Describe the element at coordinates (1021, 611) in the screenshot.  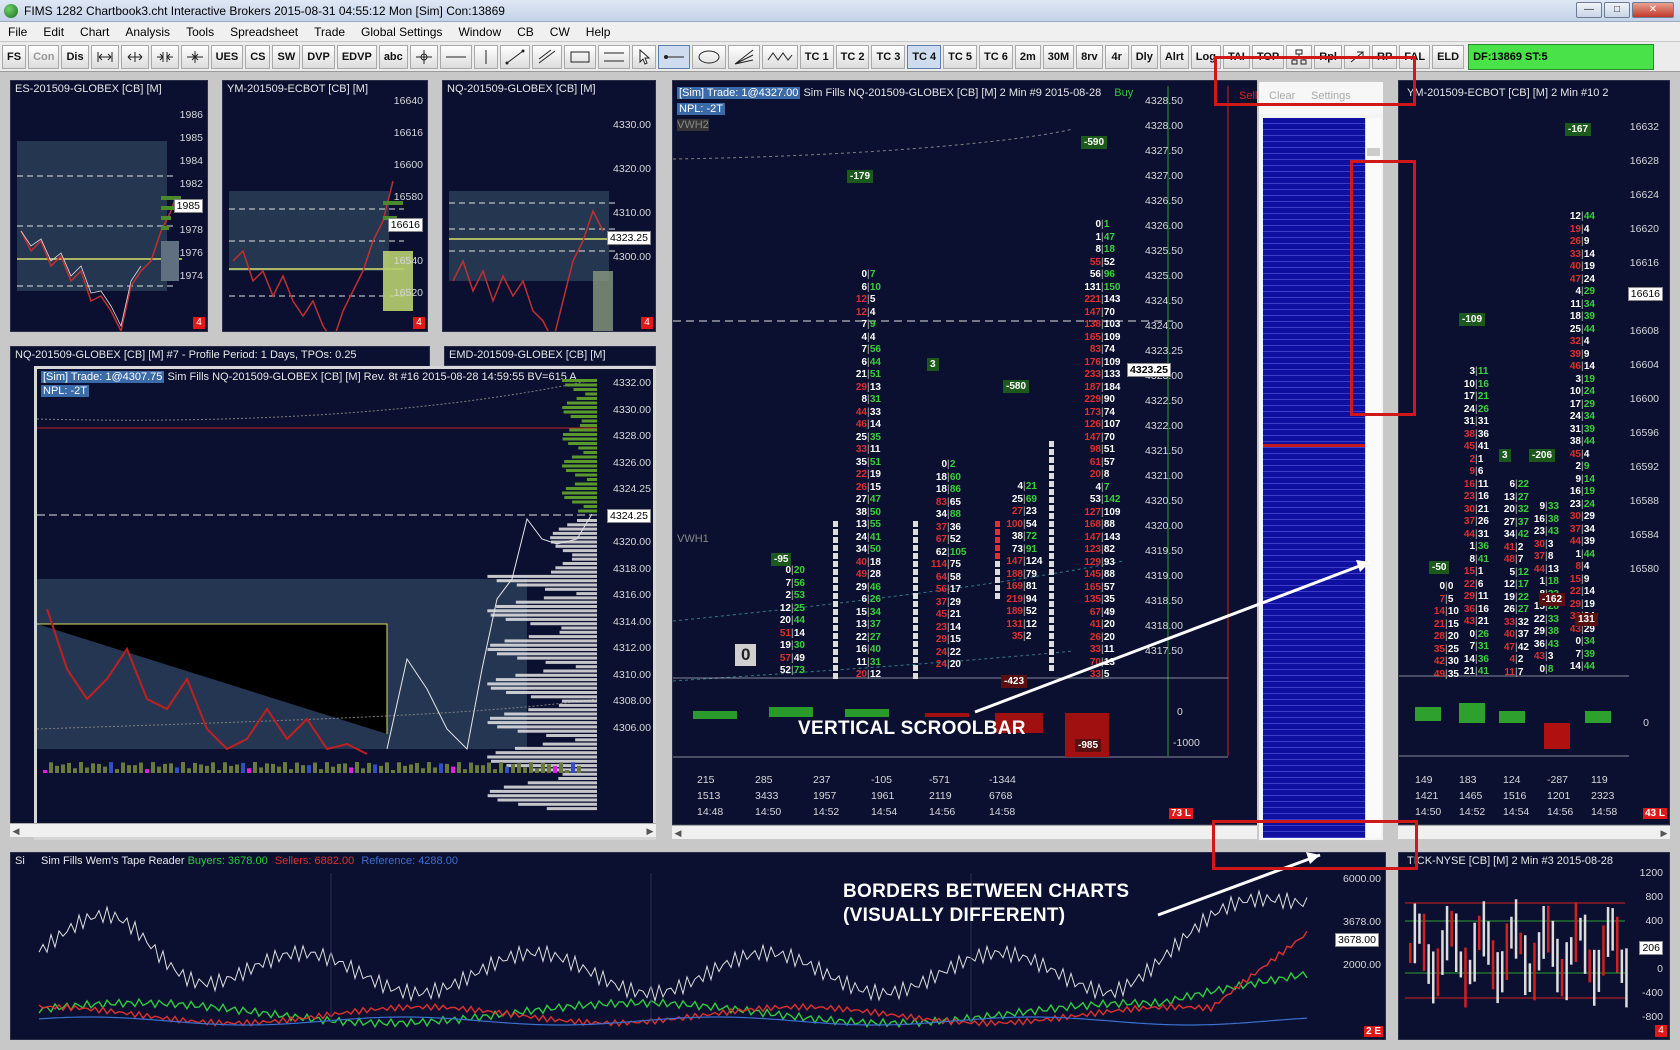
I see `footprint-cell: 189|52` at that location.